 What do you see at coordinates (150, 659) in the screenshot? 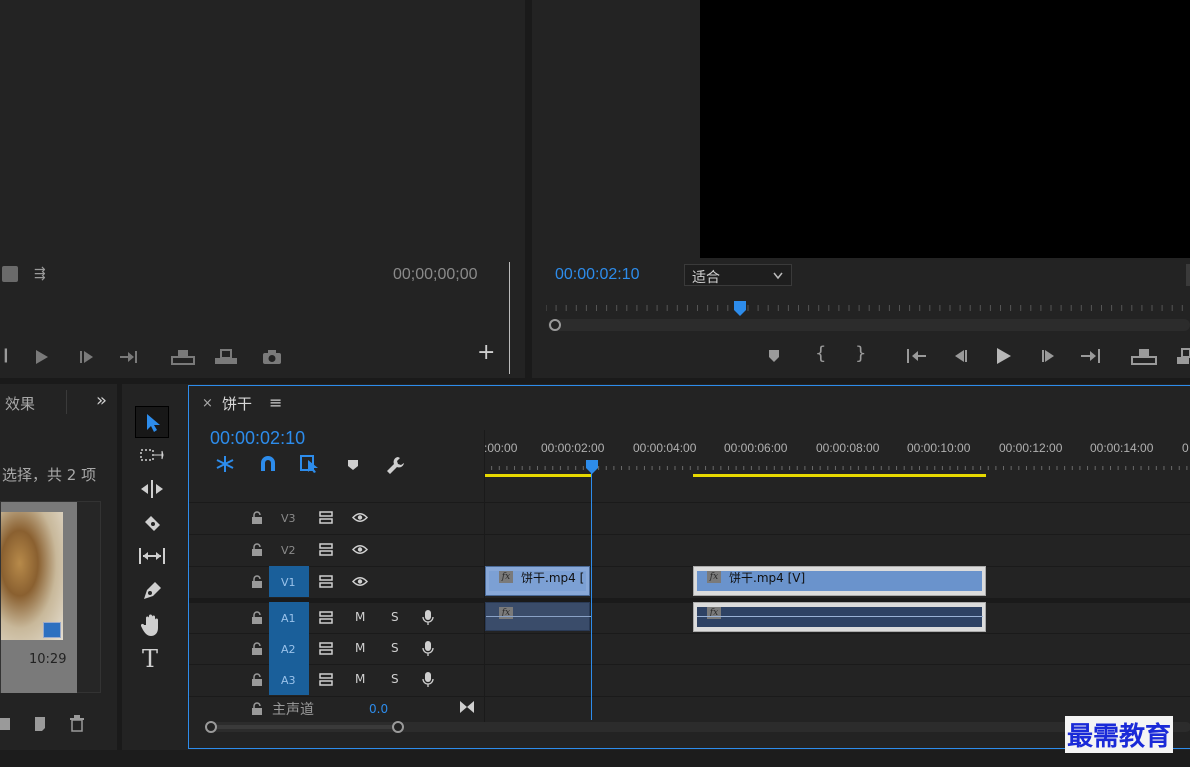
I see `type-tool-icon: T` at bounding box center [150, 659].